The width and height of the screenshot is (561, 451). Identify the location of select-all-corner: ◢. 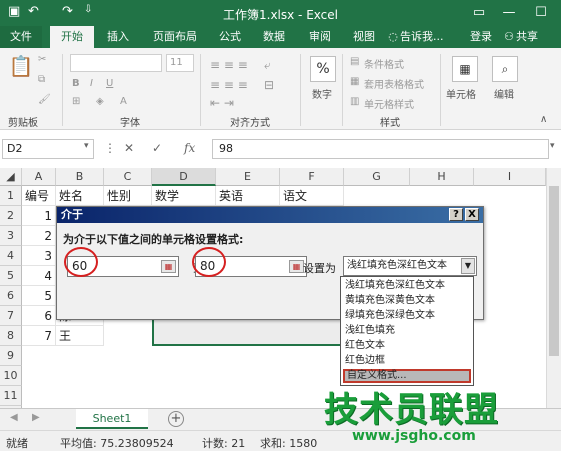
(11, 177).